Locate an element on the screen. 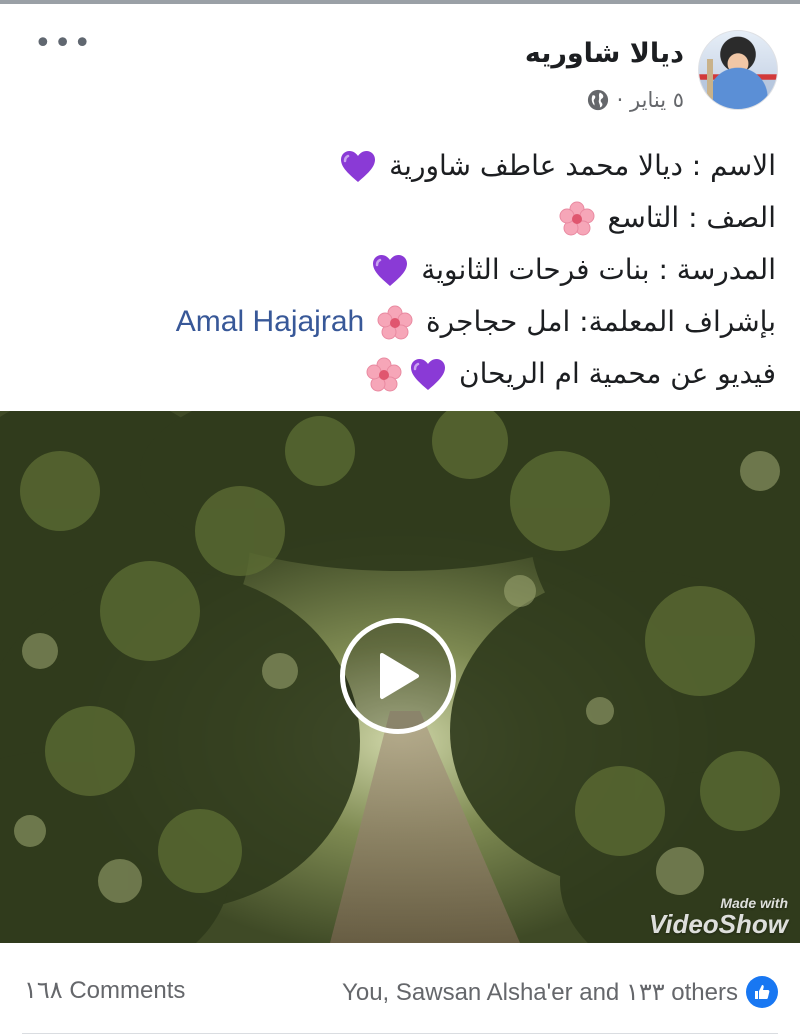 Image resolution: width=800 pixels, height=1034 pixels. post-line-name: الاسم : ديالا محمد عاطف شاورية is located at coordinates (400, 166).